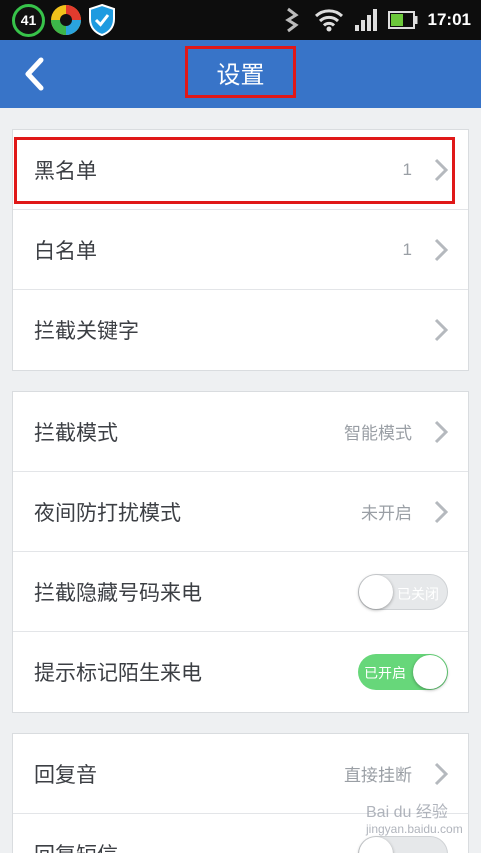  What do you see at coordinates (240, 432) in the screenshot?
I see `row-block-mode: 拦截模式 智能模式` at bounding box center [240, 432].